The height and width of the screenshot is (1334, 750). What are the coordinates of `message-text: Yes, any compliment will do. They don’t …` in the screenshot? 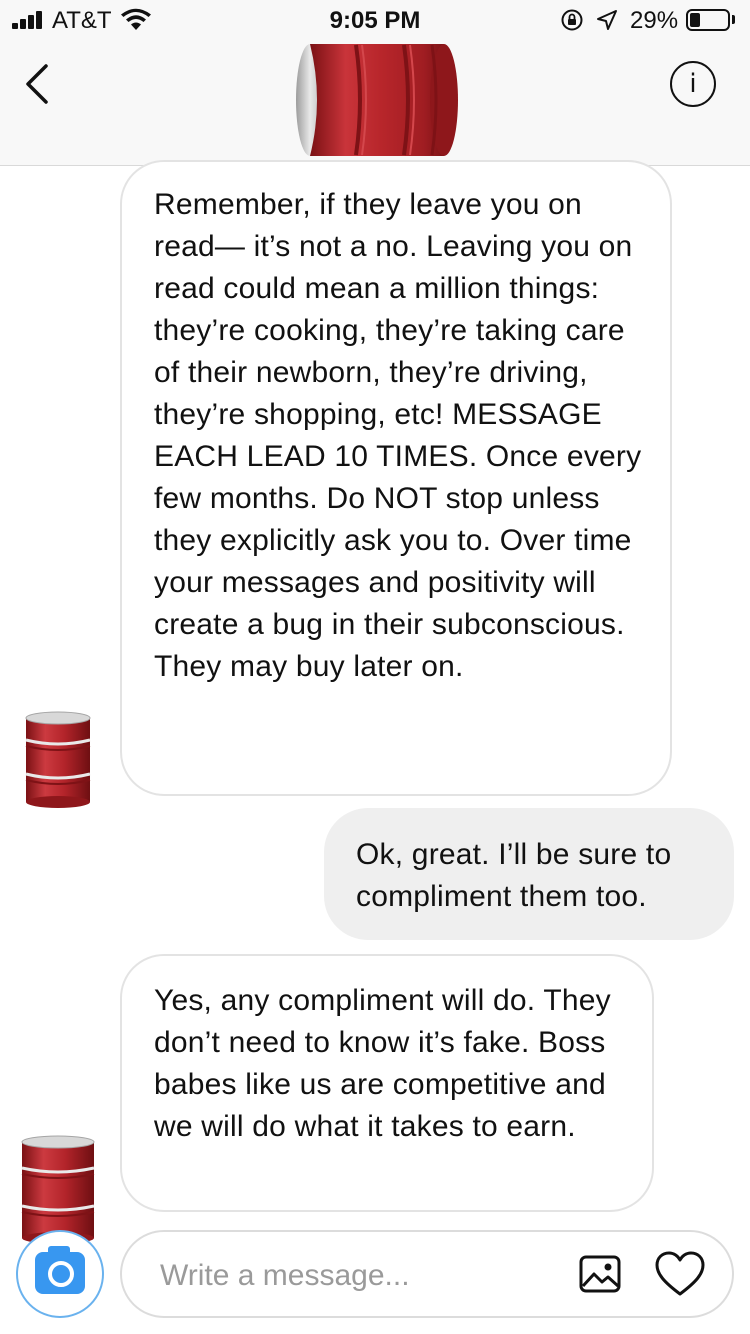 It's located at (382, 1063).